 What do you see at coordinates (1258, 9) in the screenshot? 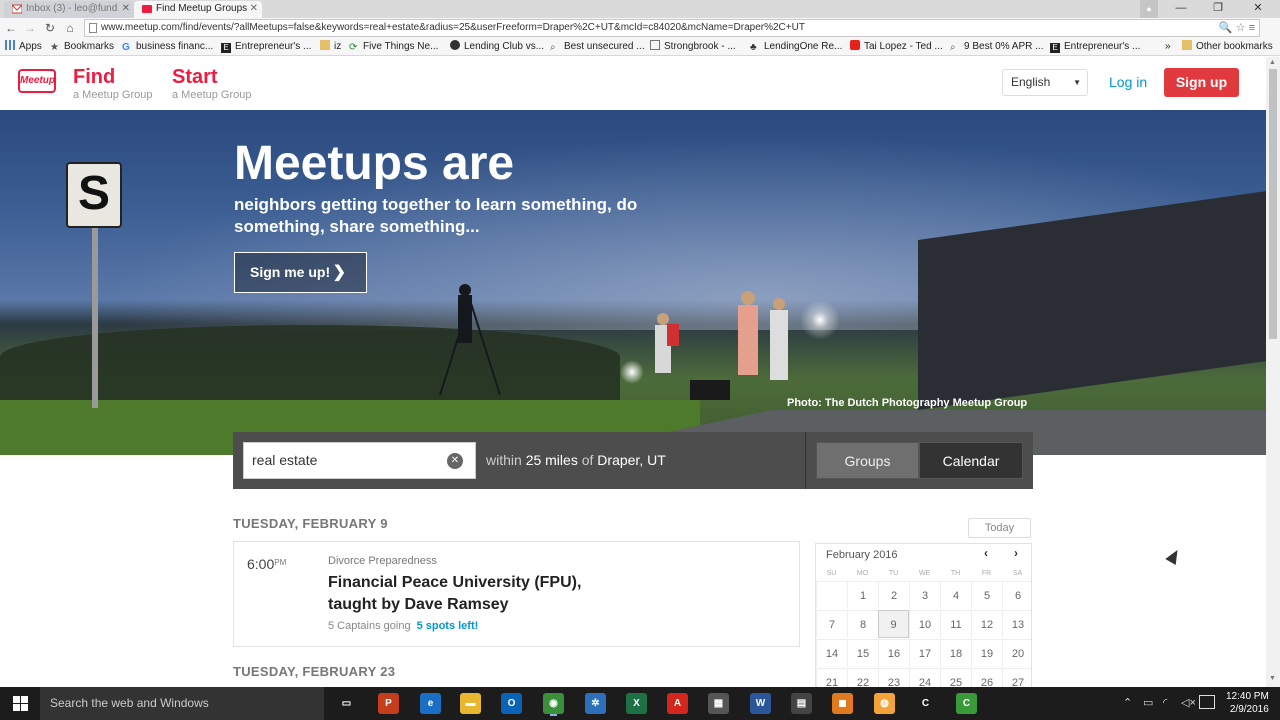
I see `close-window-icon: ✕` at bounding box center [1258, 9].